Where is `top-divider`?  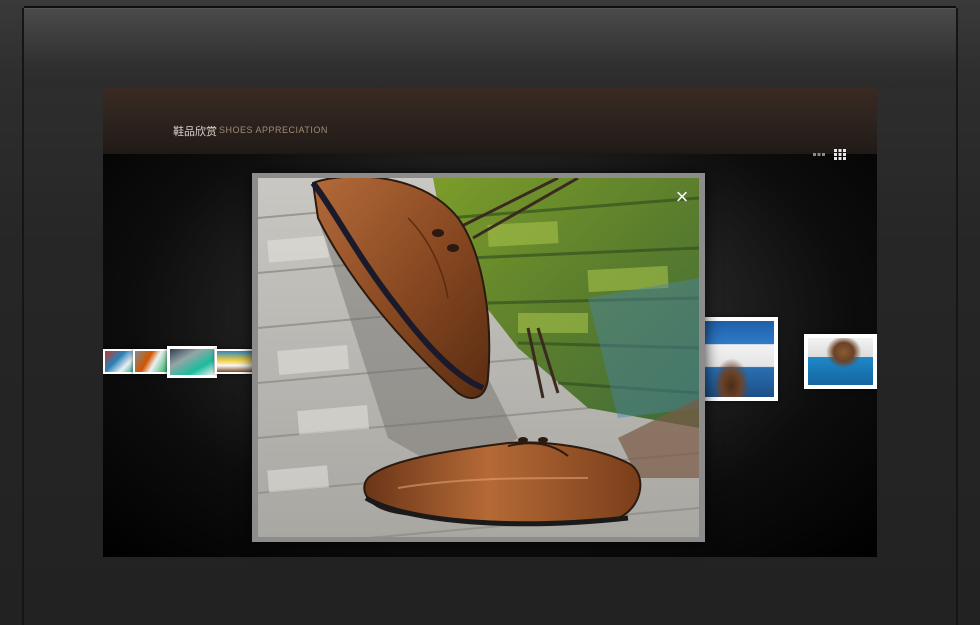
top-divider is located at coordinates (490, 7).